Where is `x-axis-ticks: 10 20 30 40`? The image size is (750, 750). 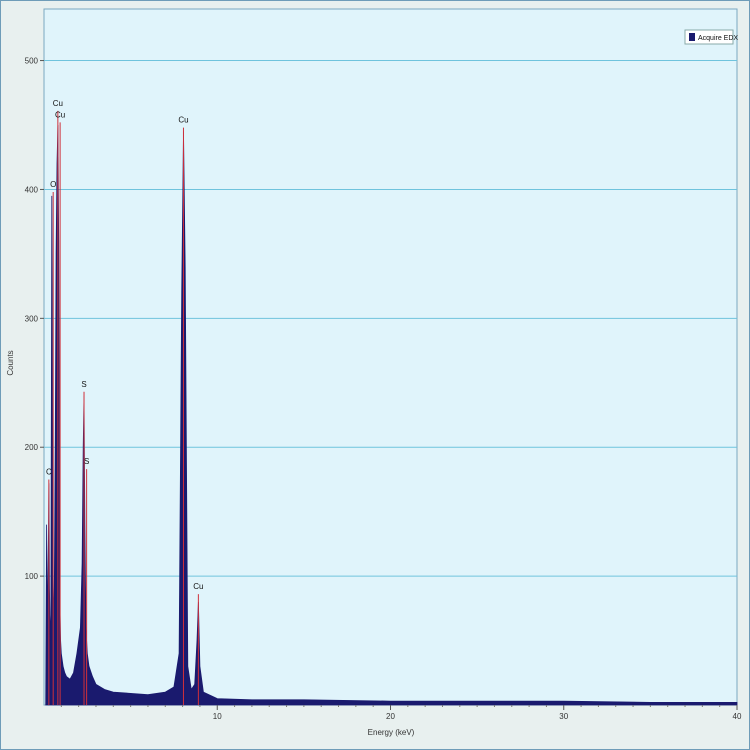
x-axis-ticks: 10 20 30 40 is located at coordinates (401, 713).